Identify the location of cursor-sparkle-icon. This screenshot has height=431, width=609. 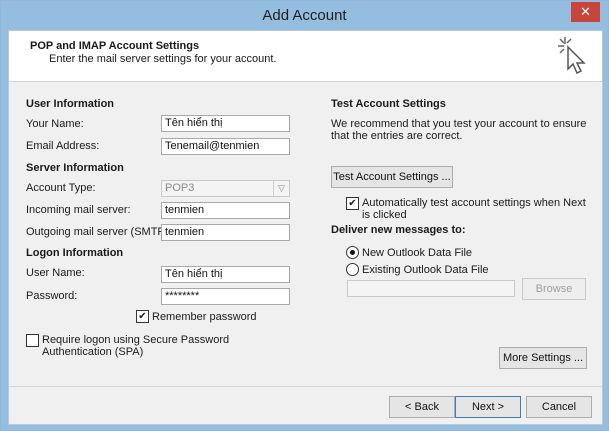
(572, 56).